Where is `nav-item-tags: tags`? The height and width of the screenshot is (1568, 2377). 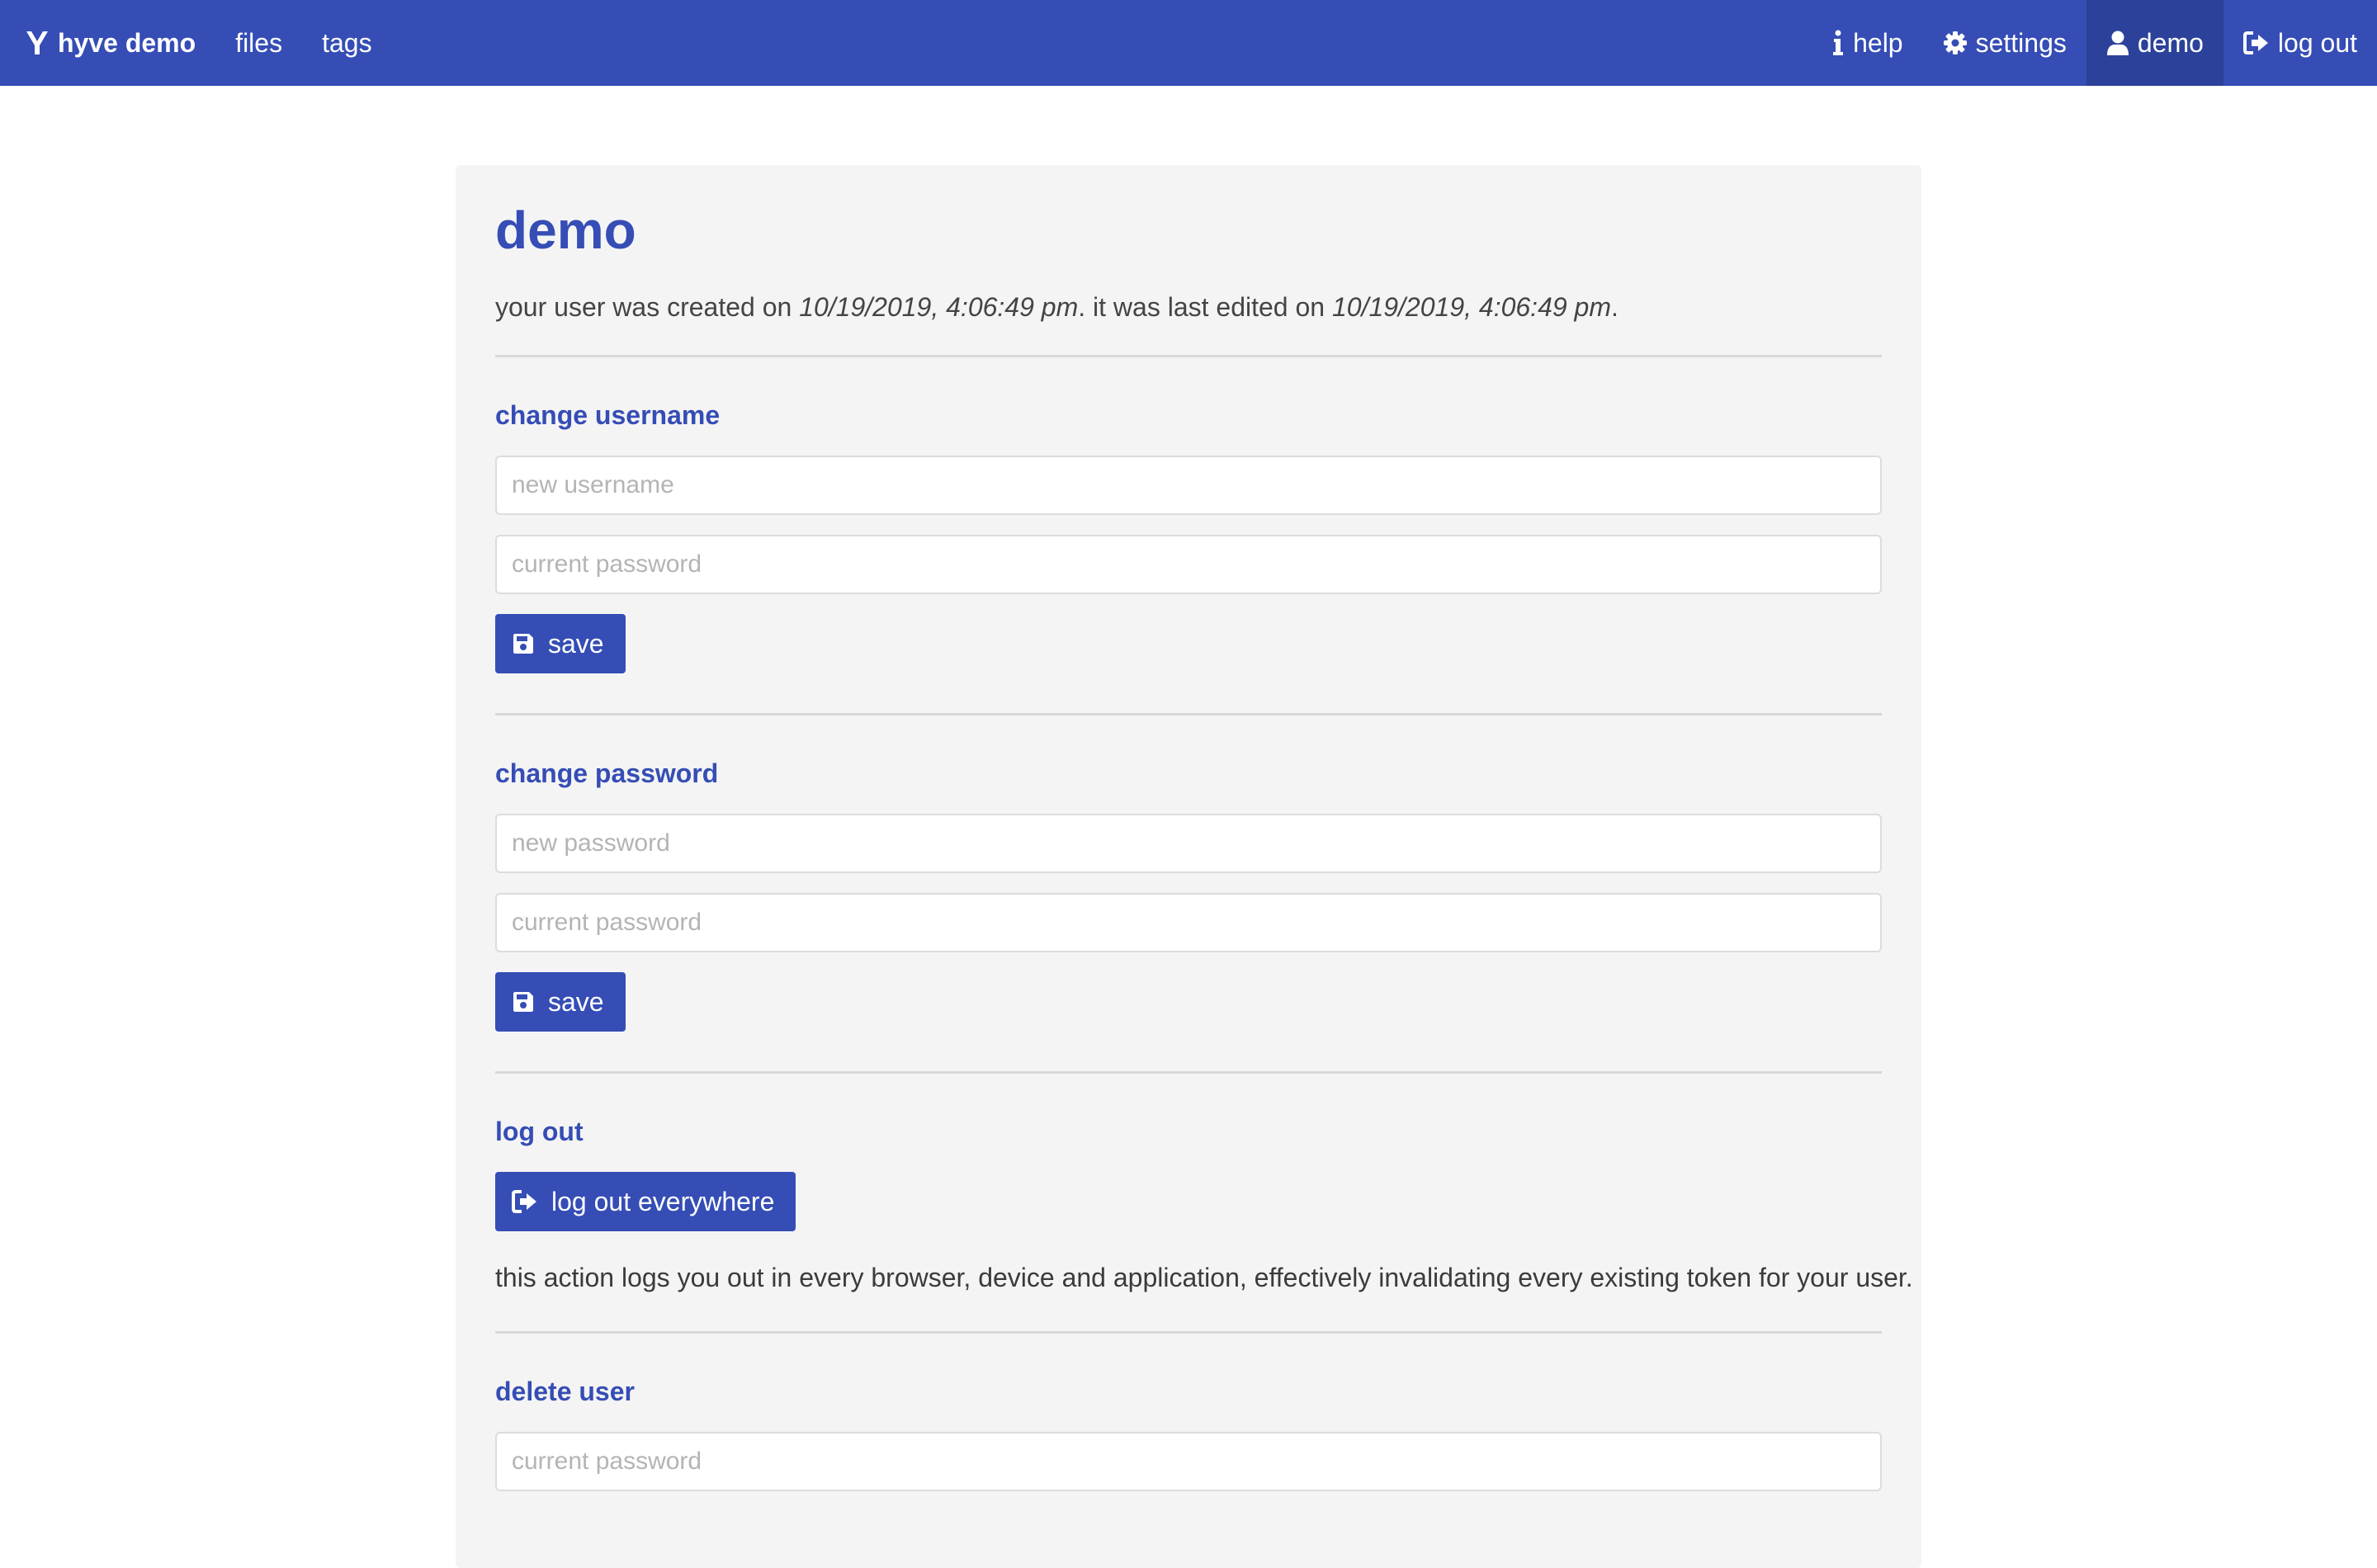 nav-item-tags: tags is located at coordinates (346, 43).